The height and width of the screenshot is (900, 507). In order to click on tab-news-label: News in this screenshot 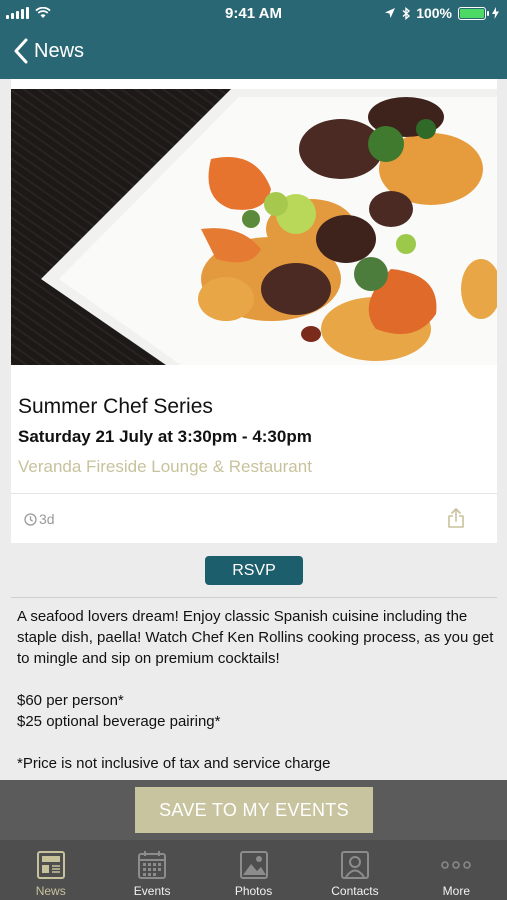, I will do `click(50, 891)`.